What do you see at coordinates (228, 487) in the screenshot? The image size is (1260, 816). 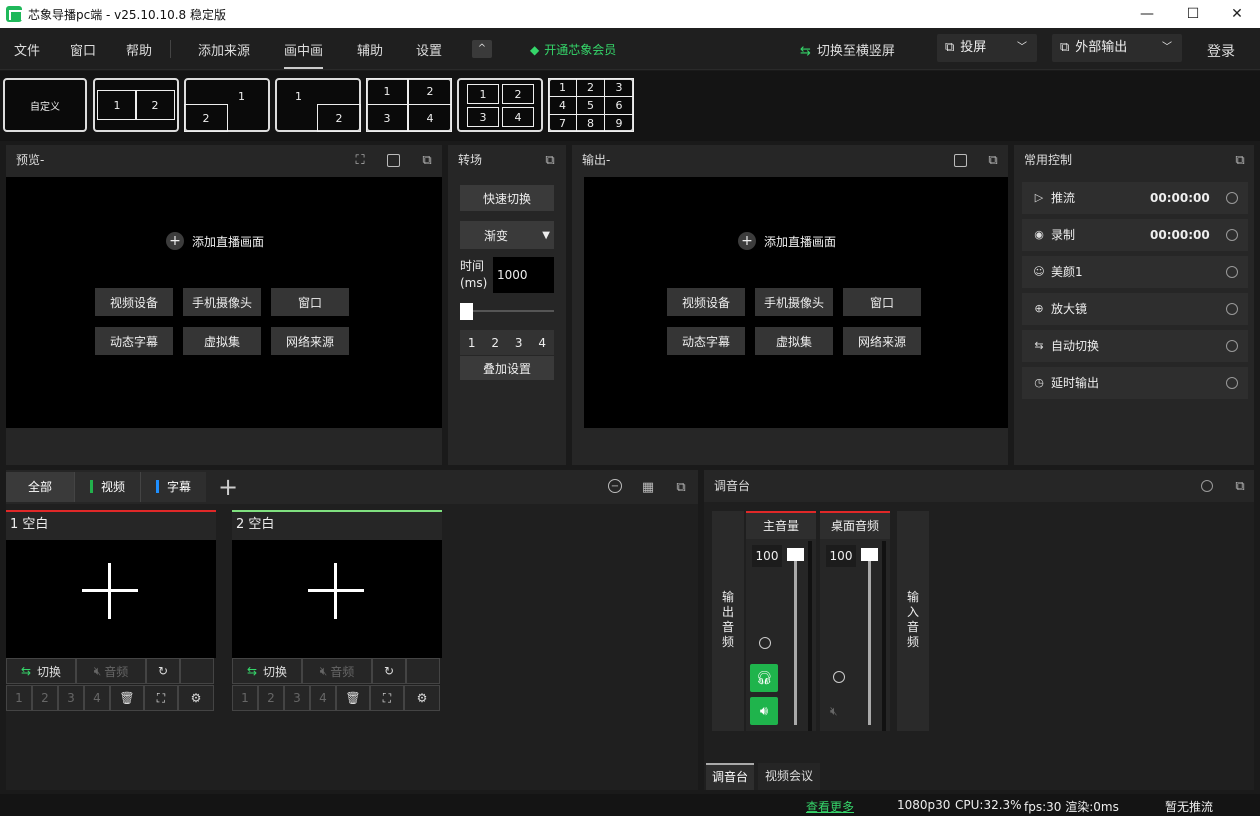 I see `add-source-plus-icon: +` at bounding box center [228, 487].